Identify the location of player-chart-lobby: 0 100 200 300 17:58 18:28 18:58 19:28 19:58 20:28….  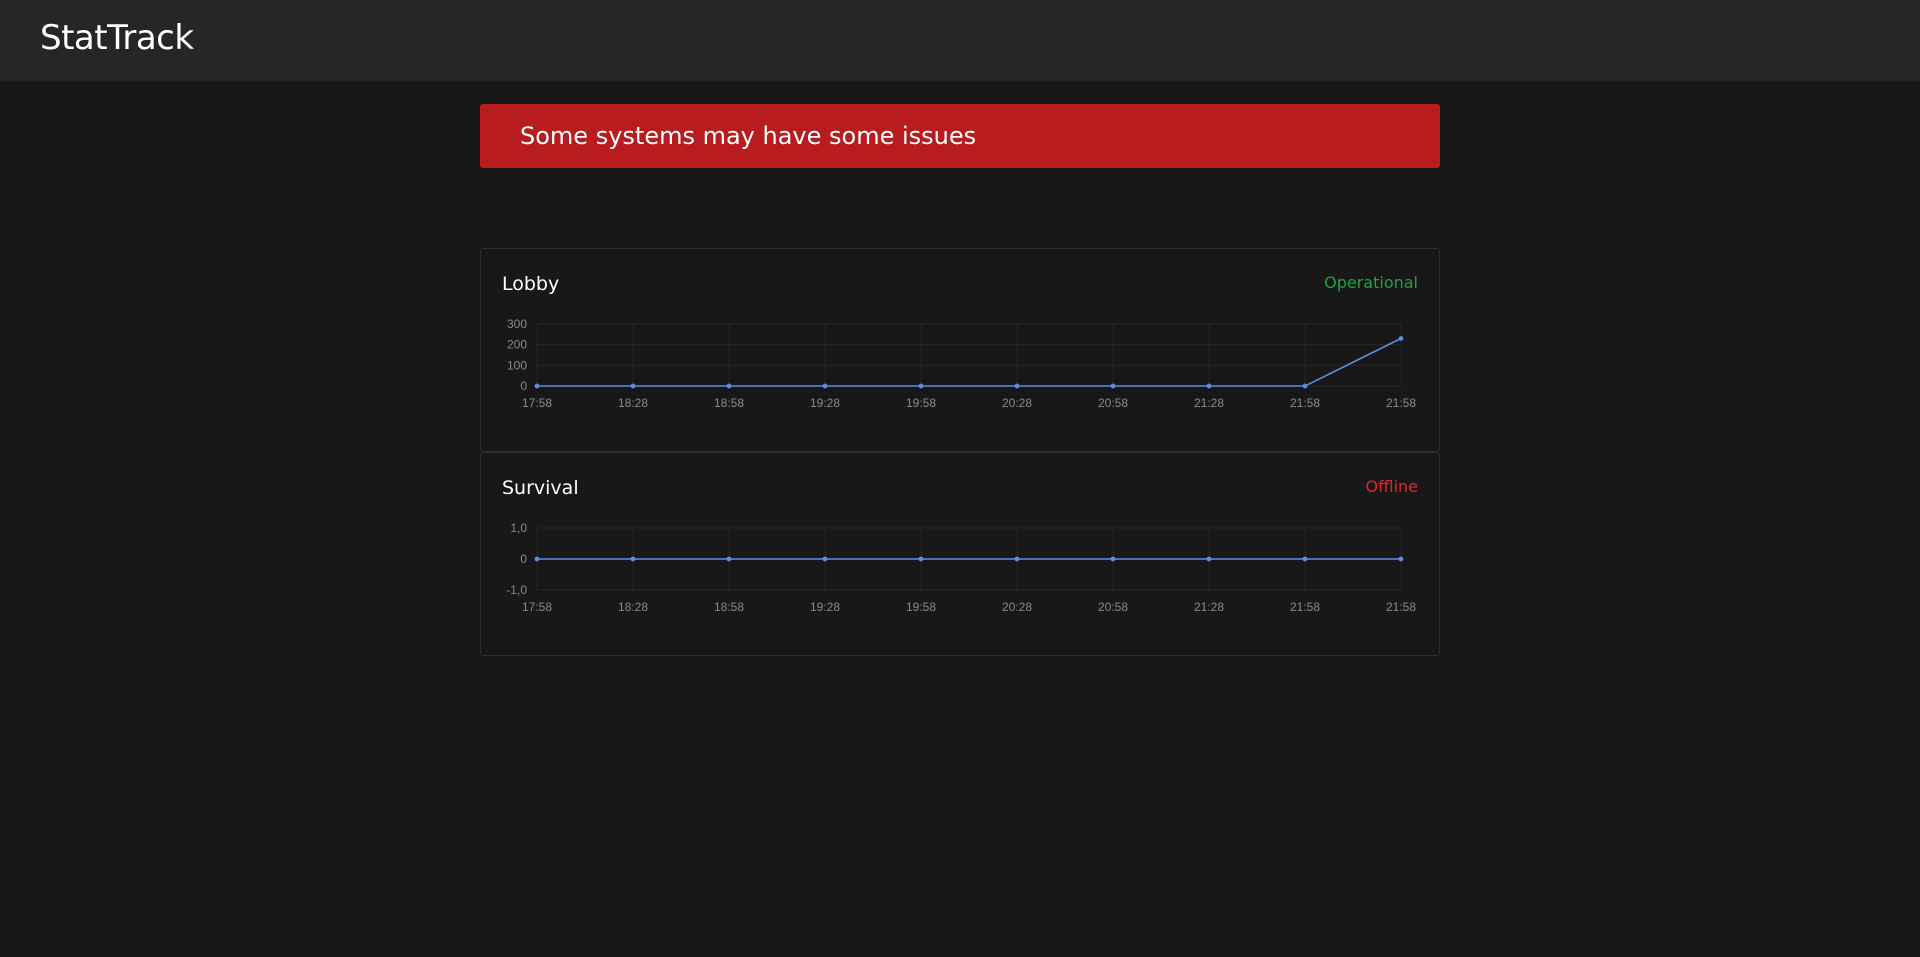
(961, 363).